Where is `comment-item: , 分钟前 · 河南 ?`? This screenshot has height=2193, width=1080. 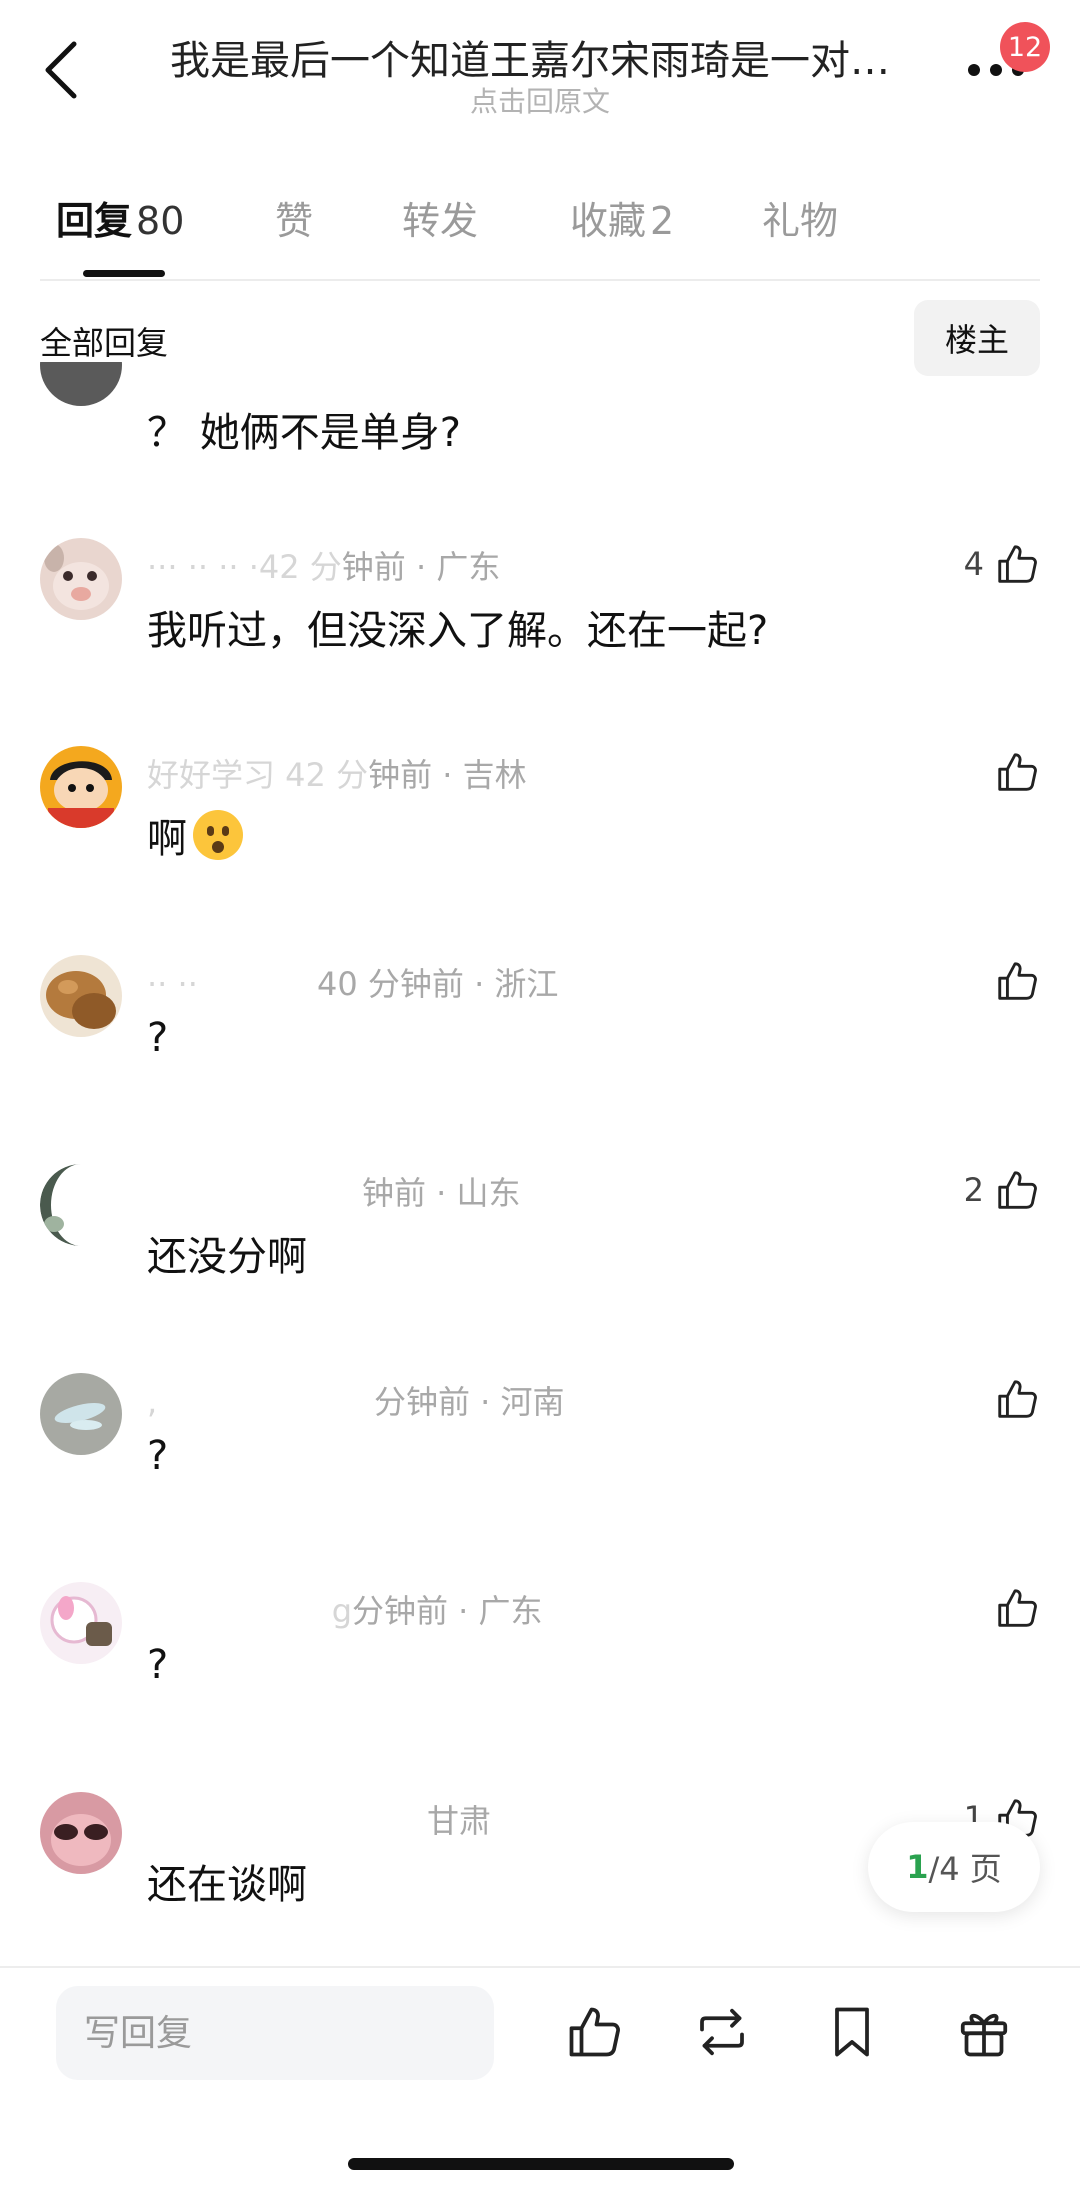
comment-item: , 分钟前 · 河南 ? is located at coordinates (540, 1473).